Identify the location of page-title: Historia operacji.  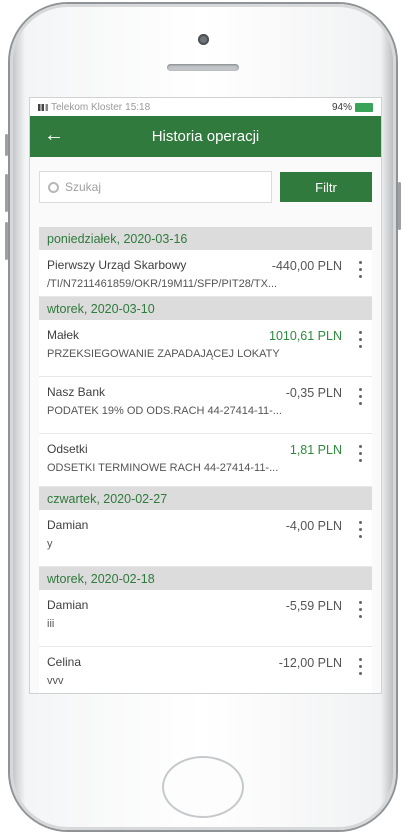
(205, 136).